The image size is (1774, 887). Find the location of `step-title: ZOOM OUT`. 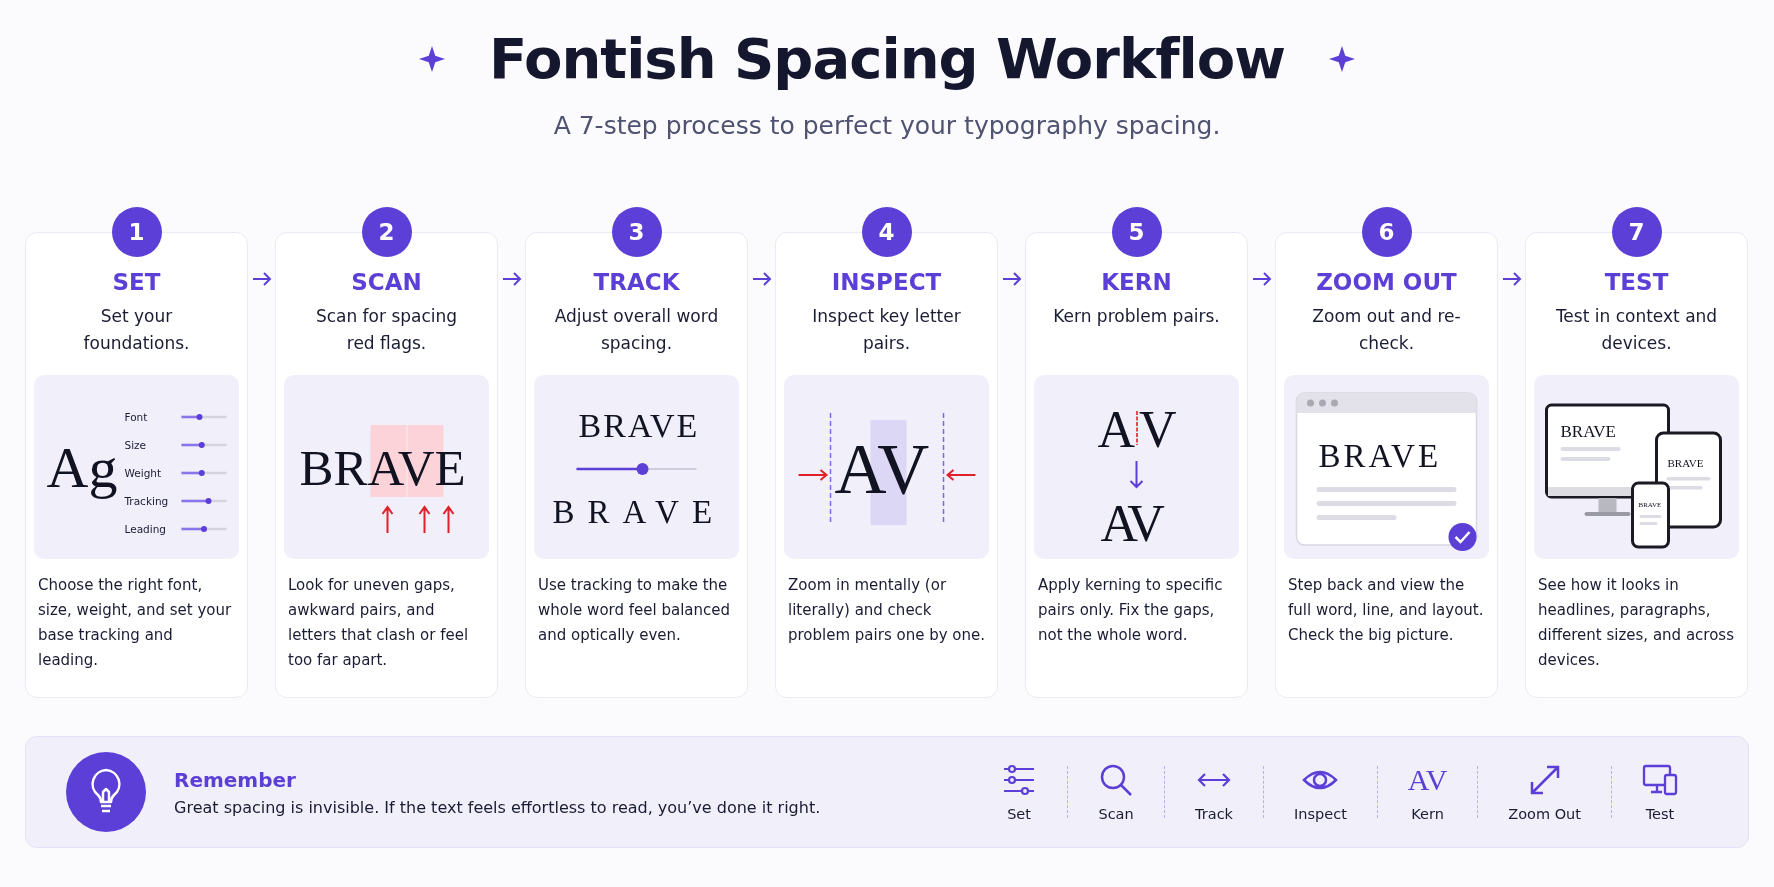

step-title: ZOOM OUT is located at coordinates (1386, 282).